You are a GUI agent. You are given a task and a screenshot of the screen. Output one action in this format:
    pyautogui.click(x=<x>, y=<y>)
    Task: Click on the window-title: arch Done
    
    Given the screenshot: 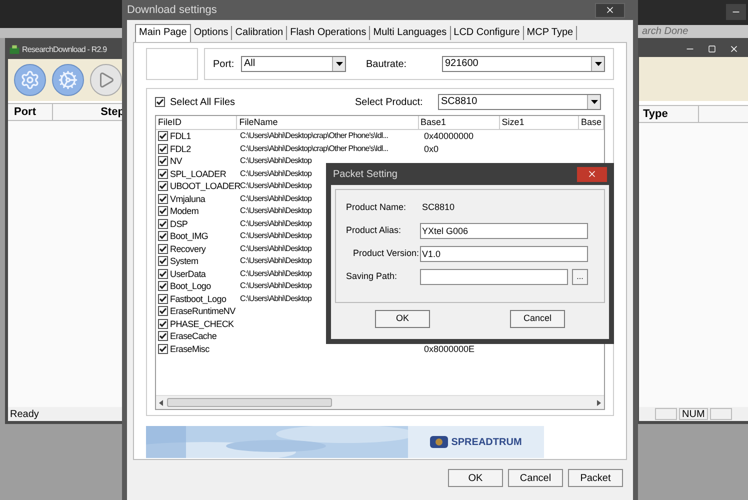 What is the action you would take?
    pyautogui.click(x=664, y=32)
    